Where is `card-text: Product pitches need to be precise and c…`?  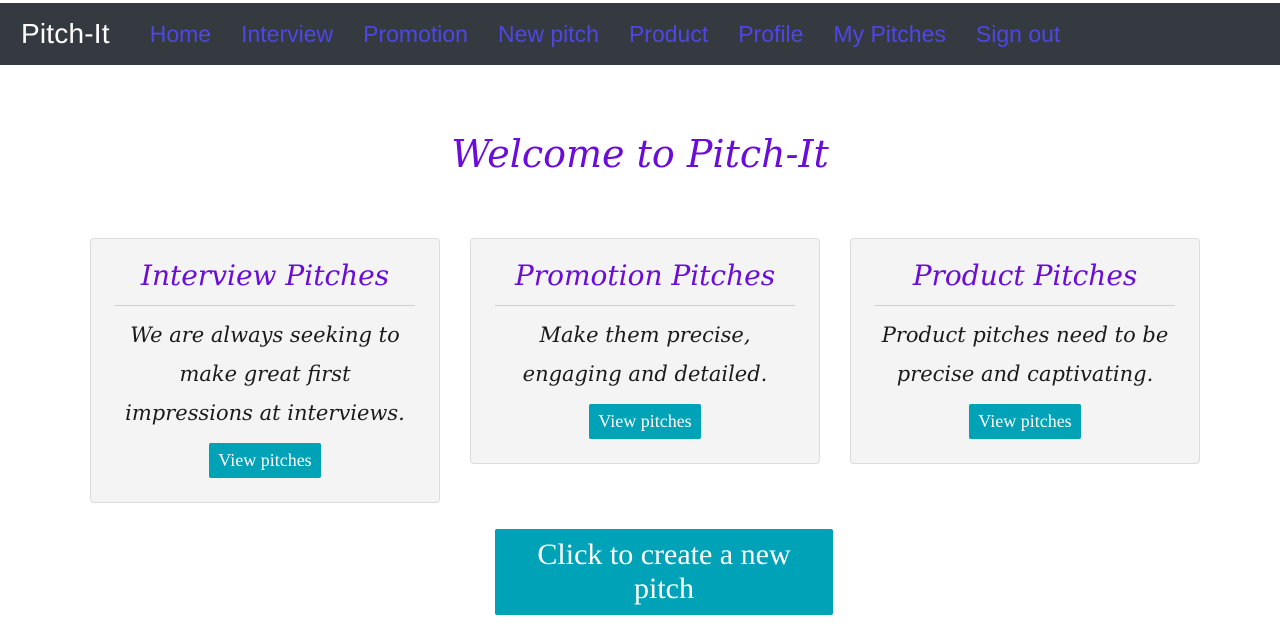
card-text: Product pitches need to be precise and c… is located at coordinates (1025, 354).